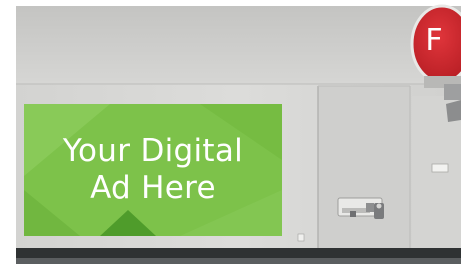 The image size is (461, 269). I want to click on drinking-fountain, so click(360, 208).